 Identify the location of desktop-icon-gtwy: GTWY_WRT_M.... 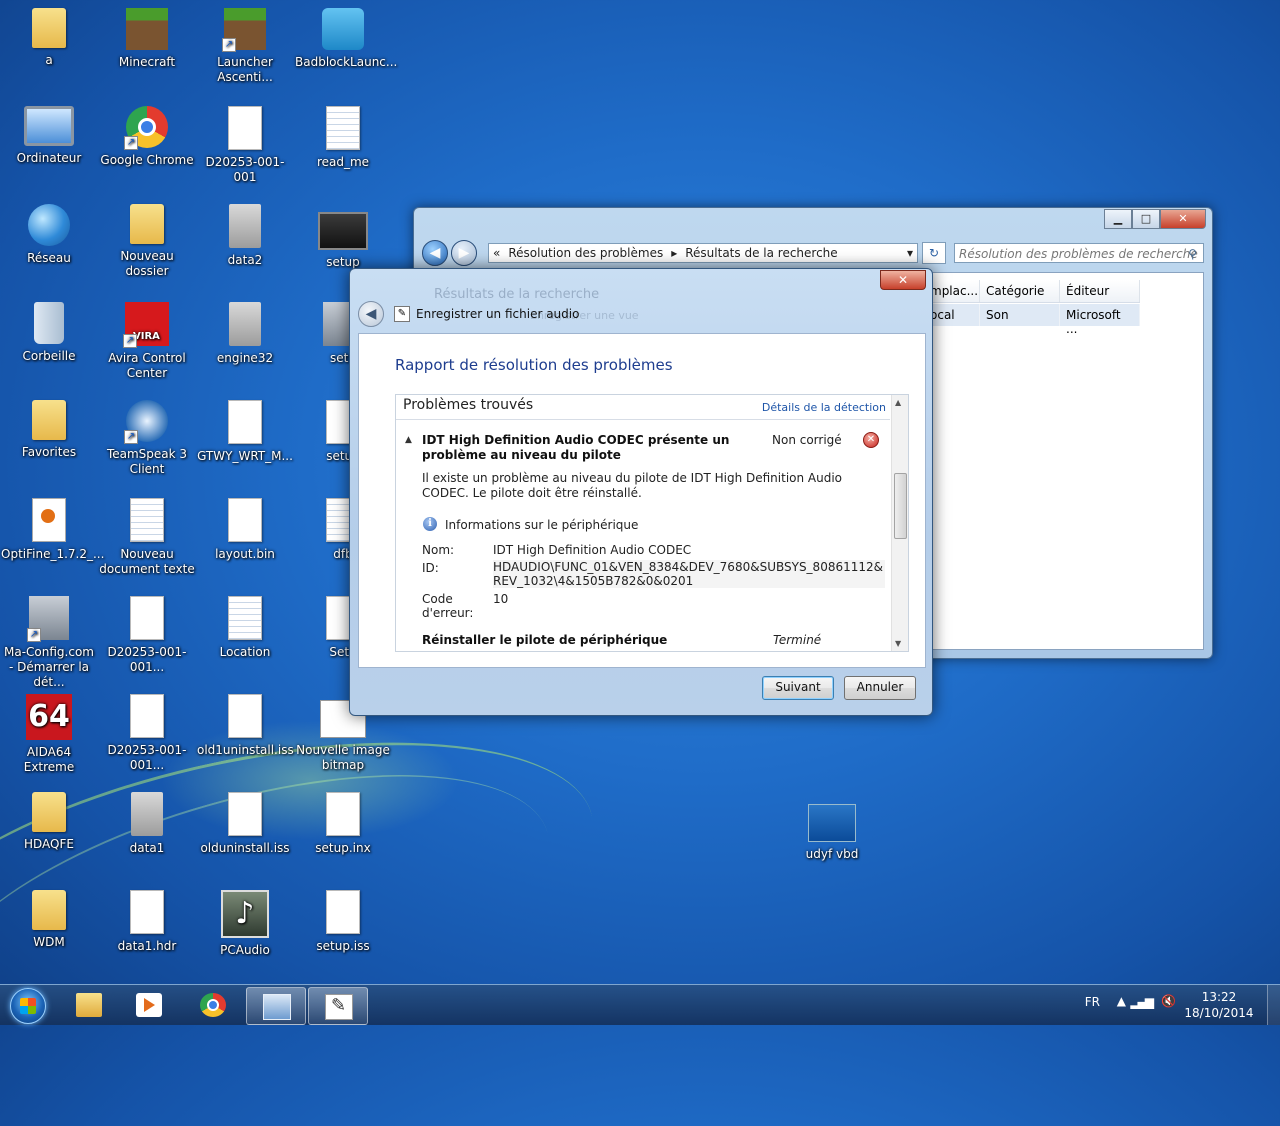
(245, 432).